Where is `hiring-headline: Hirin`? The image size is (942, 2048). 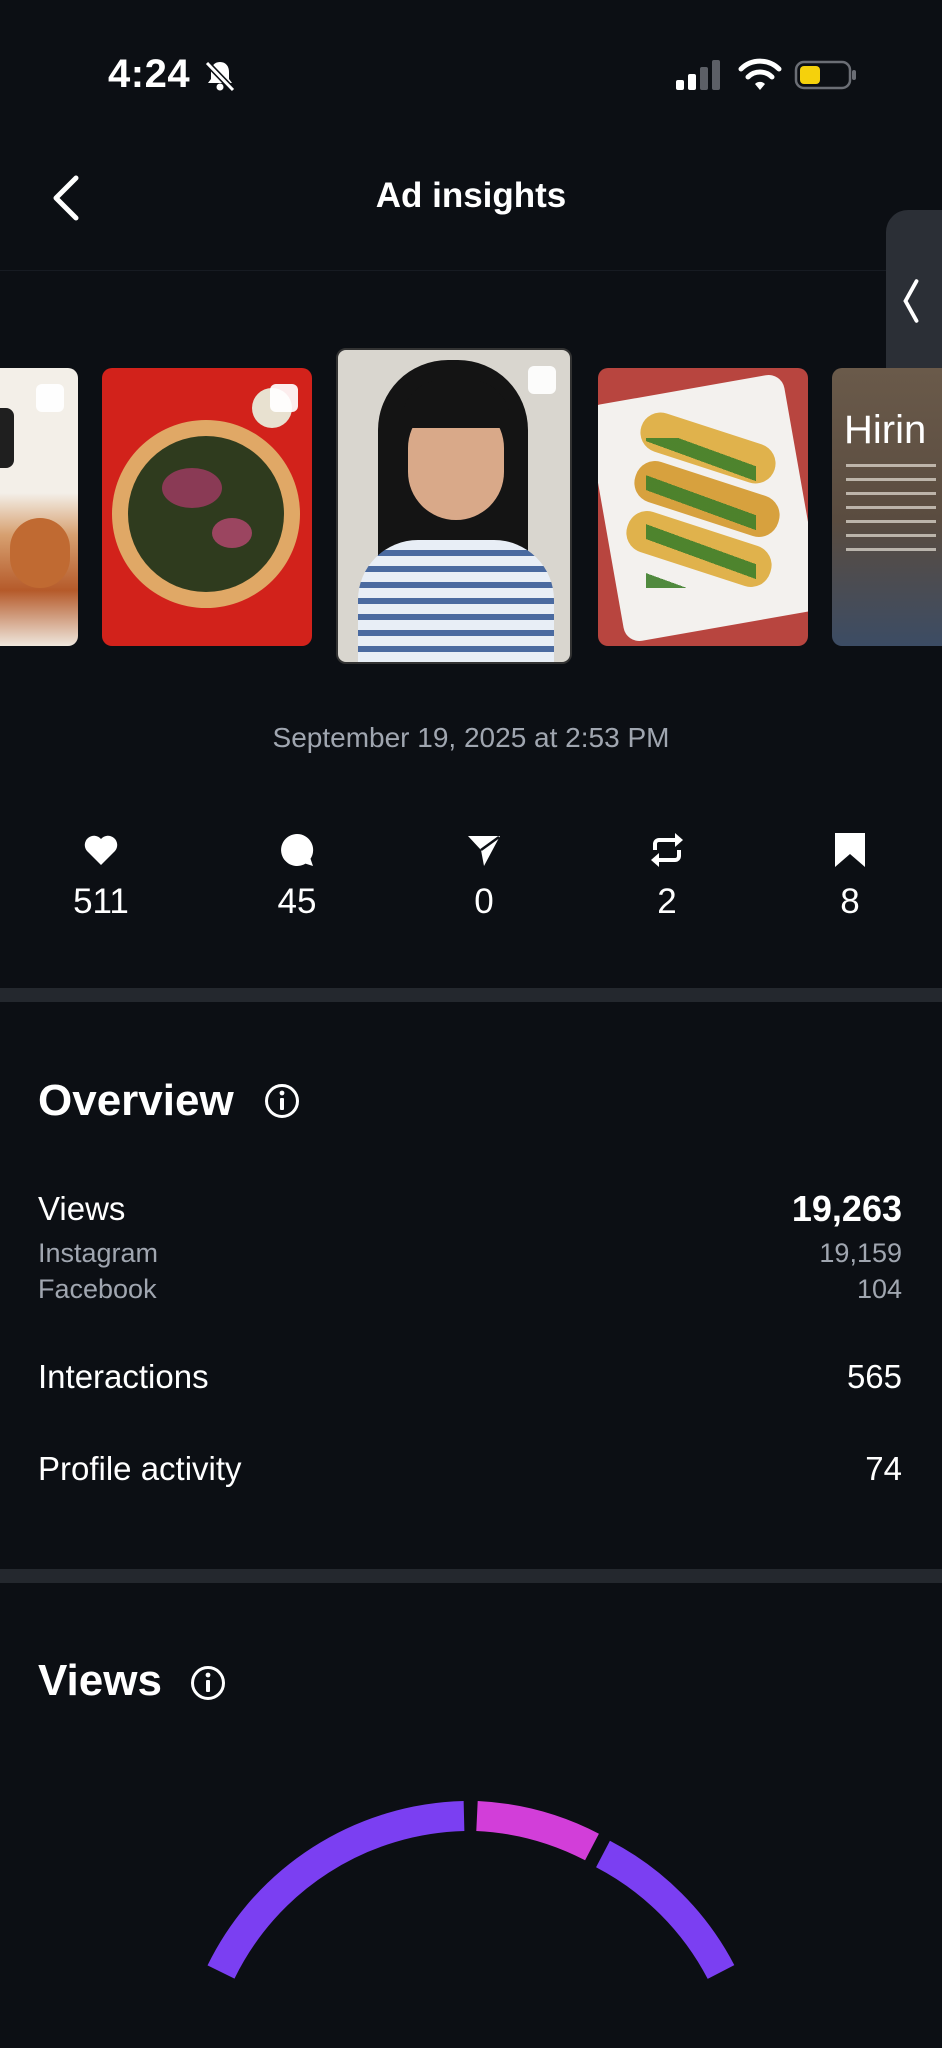 hiring-headline: Hirin is located at coordinates (885, 430).